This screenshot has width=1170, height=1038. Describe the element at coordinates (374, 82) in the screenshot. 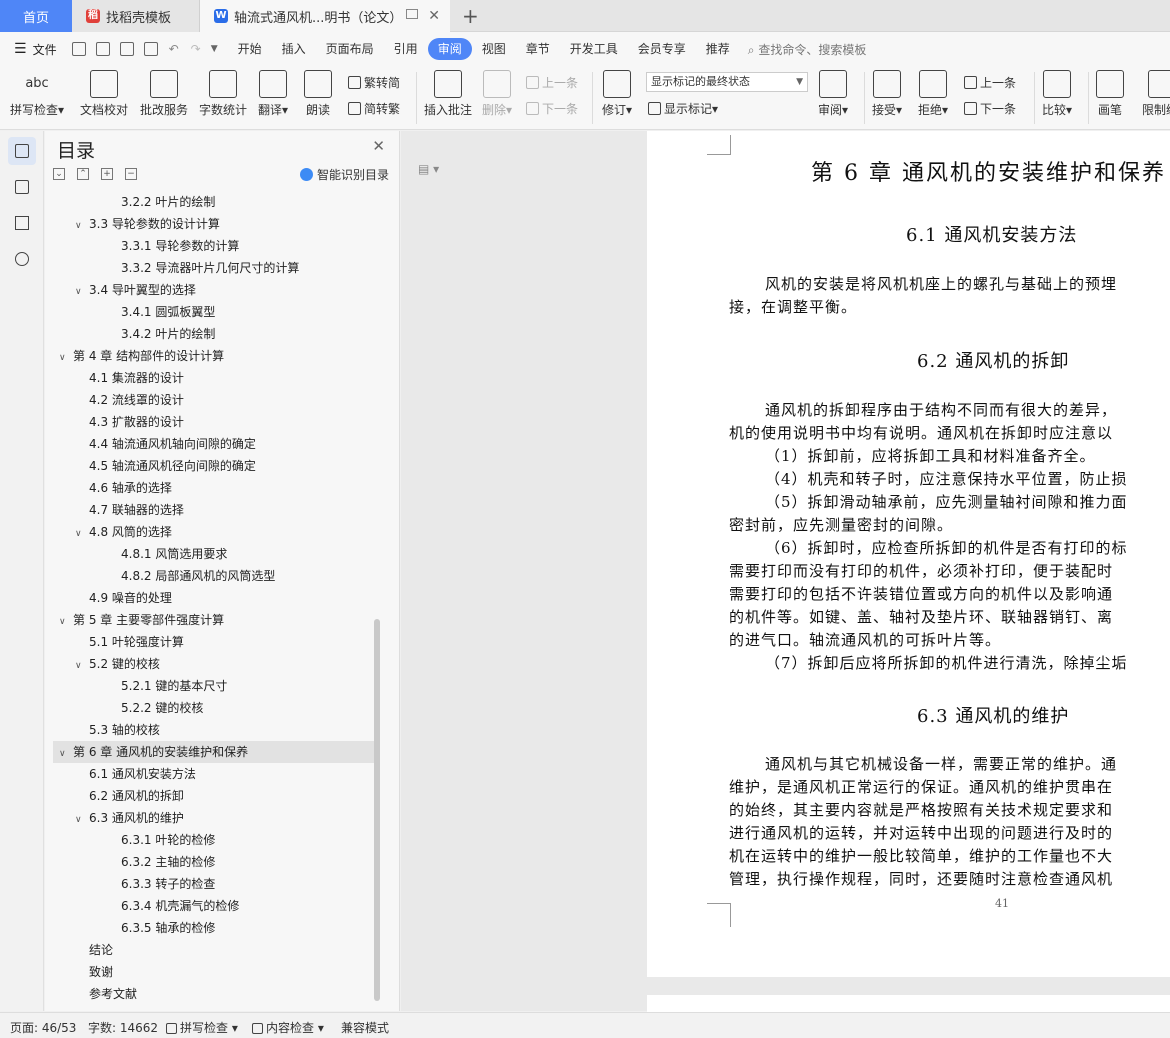

I see `trad-to-simp-button: 繁转简` at that location.